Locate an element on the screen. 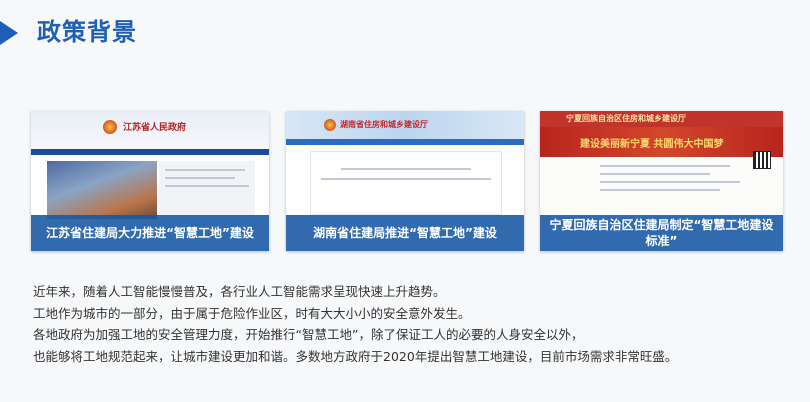 This screenshot has width=810, height=402. card-hunan: 湖南省住房和城乡建设厅 湖南省住建局推进“智慧工地”建设 is located at coordinates (405, 181).